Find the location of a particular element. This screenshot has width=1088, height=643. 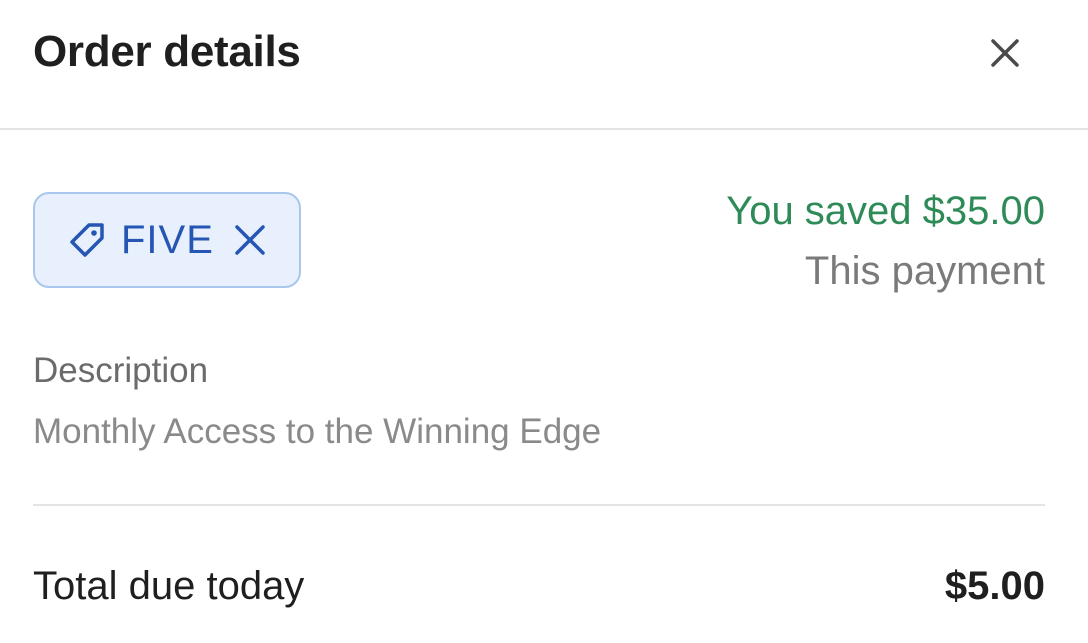

savings-summary: You saved $35.00 This payment is located at coordinates (885, 241).